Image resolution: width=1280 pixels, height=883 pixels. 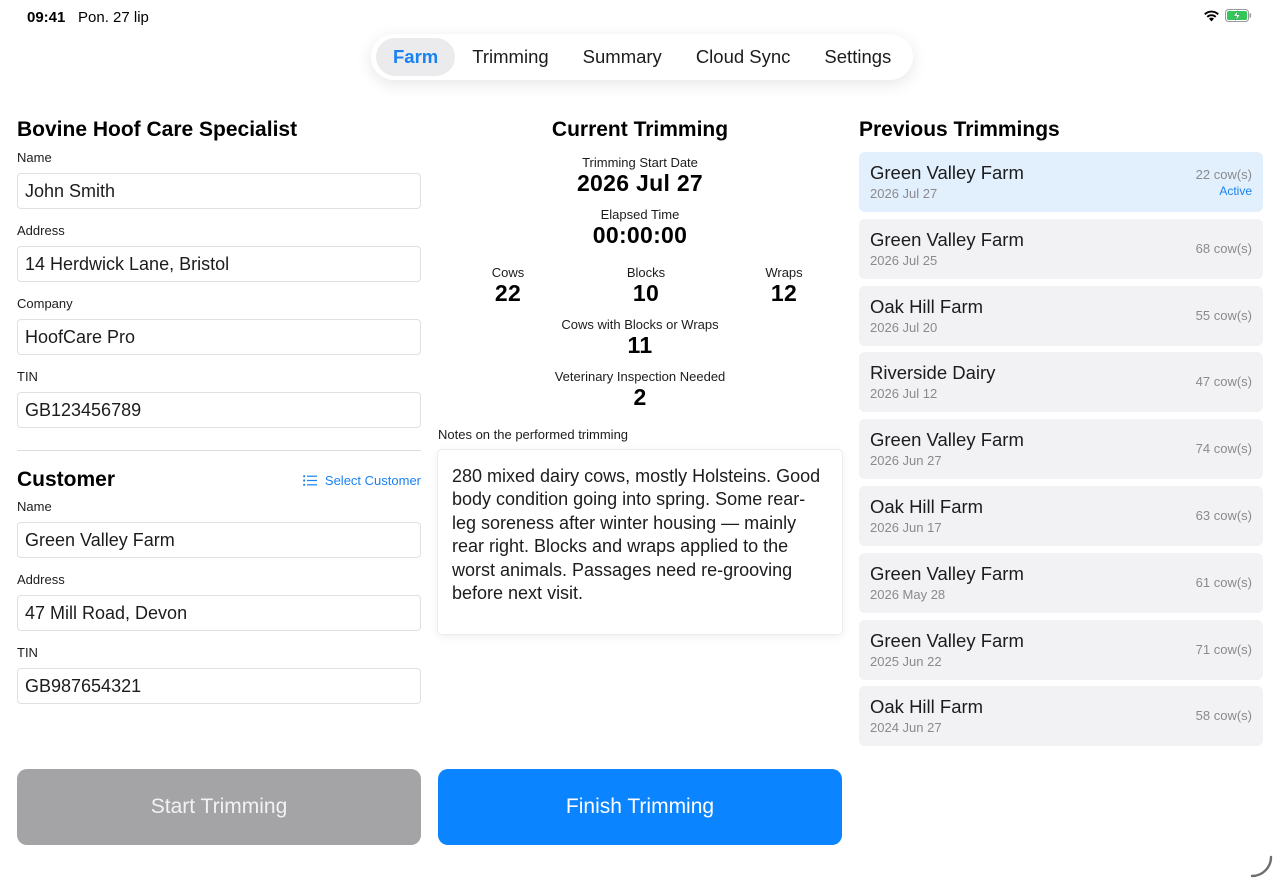 What do you see at coordinates (219, 480) in the screenshot?
I see `customer-header: Customer Select Customer` at bounding box center [219, 480].